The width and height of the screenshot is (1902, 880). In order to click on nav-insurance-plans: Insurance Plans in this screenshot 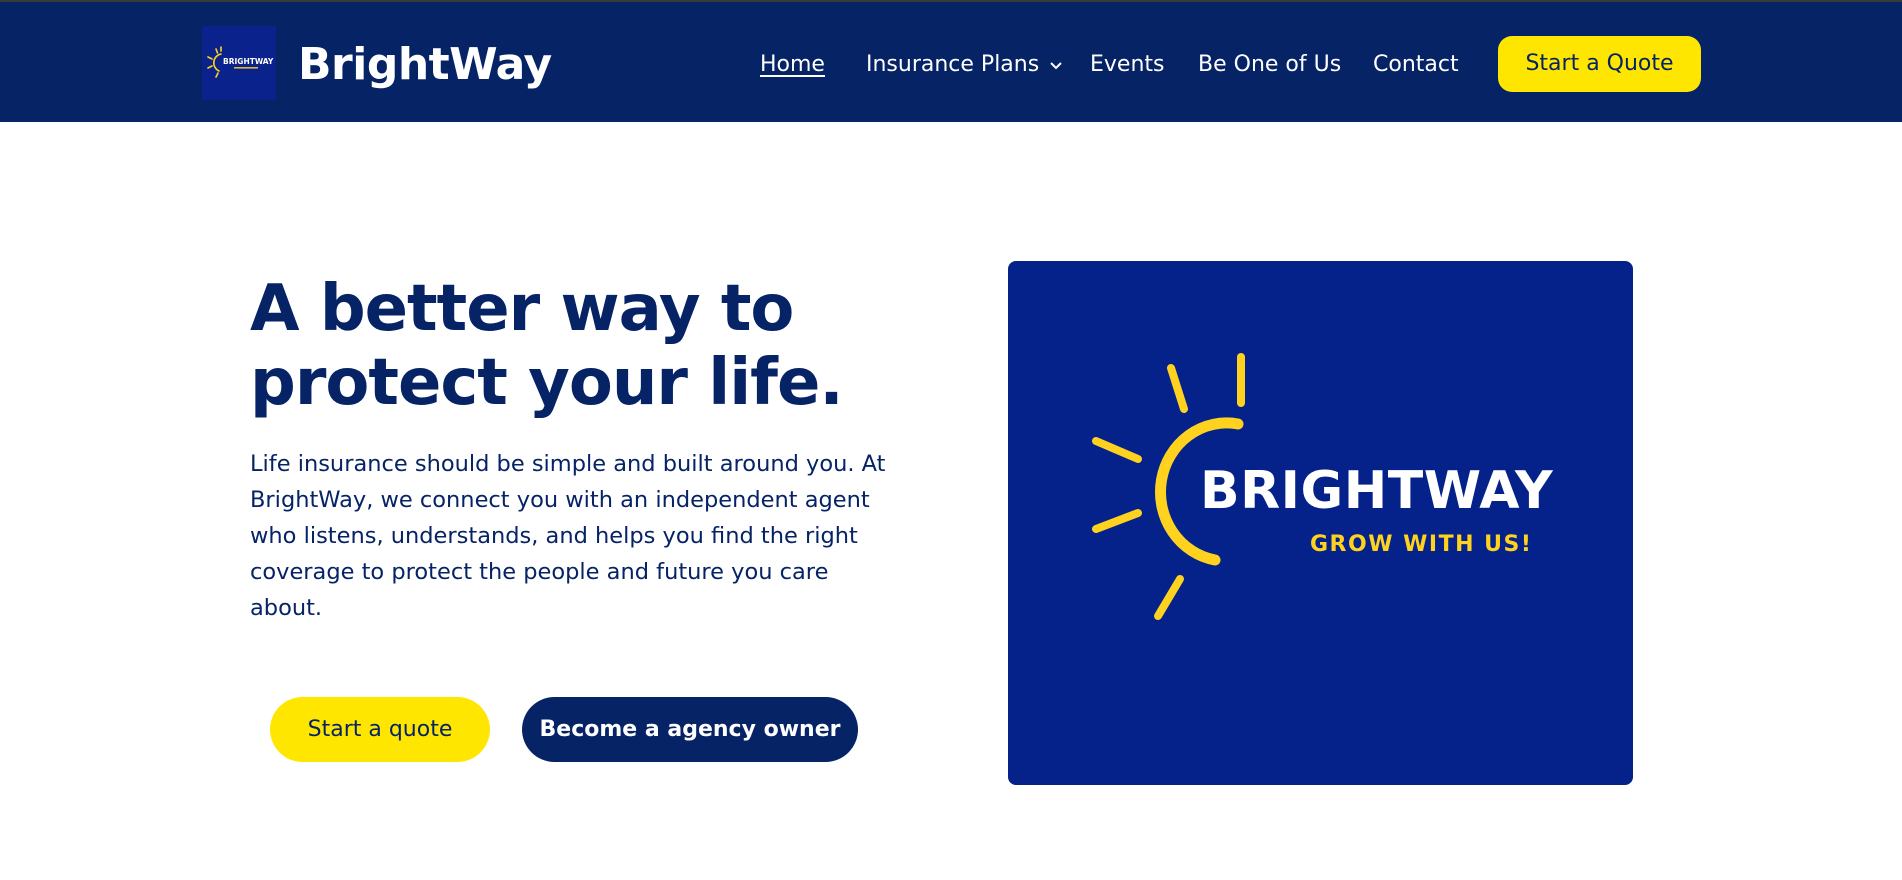, I will do `click(964, 65)`.